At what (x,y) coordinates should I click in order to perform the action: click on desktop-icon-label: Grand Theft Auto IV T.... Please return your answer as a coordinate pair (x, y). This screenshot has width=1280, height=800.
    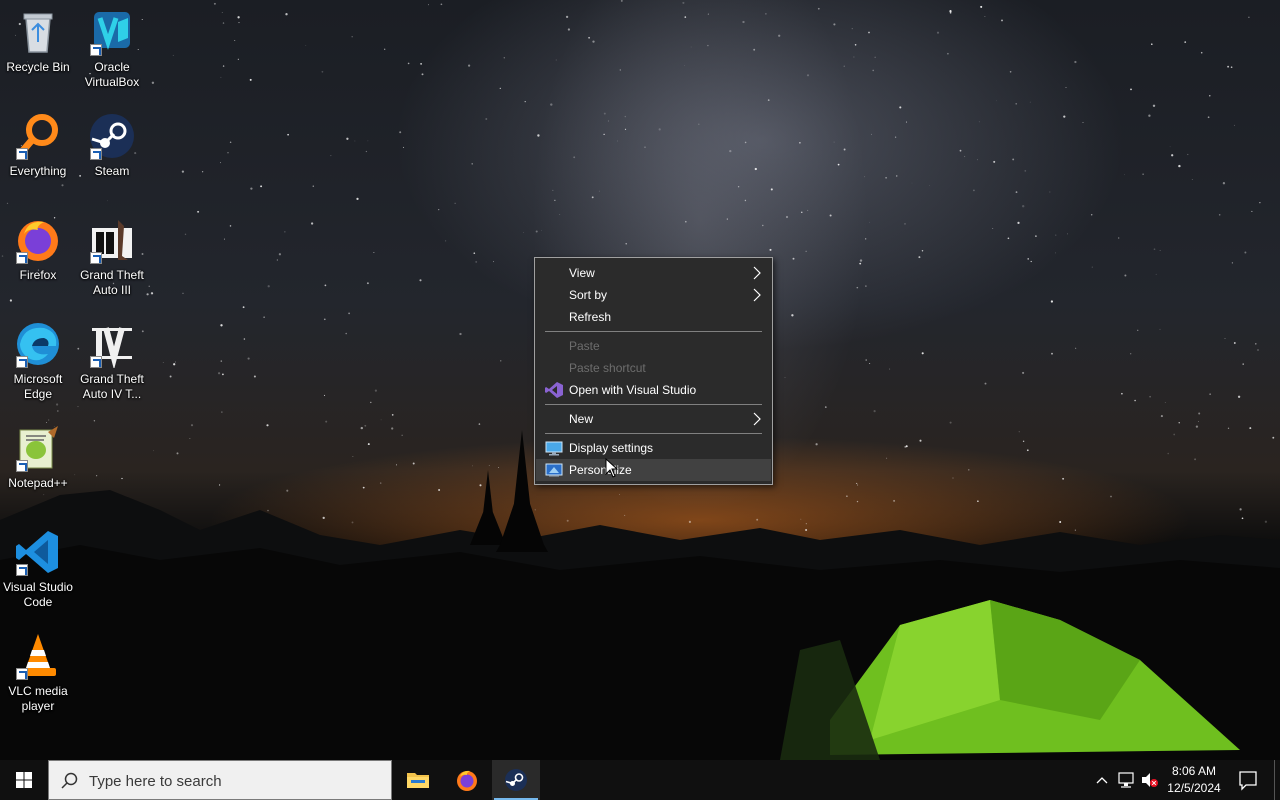
    Looking at the image, I should click on (112, 386).